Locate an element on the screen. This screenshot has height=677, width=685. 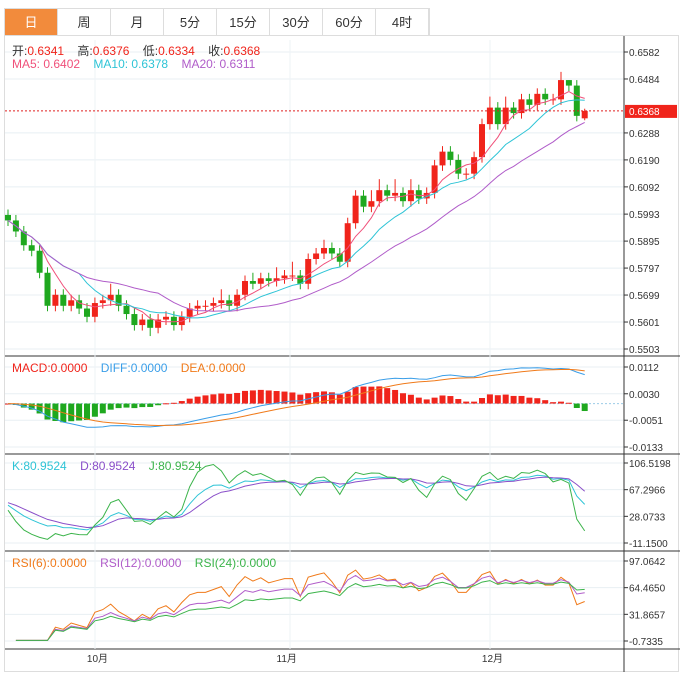
kdj-legend: K:80.9524 D:80.9524 J:80.9524 is located at coordinates (112, 466).